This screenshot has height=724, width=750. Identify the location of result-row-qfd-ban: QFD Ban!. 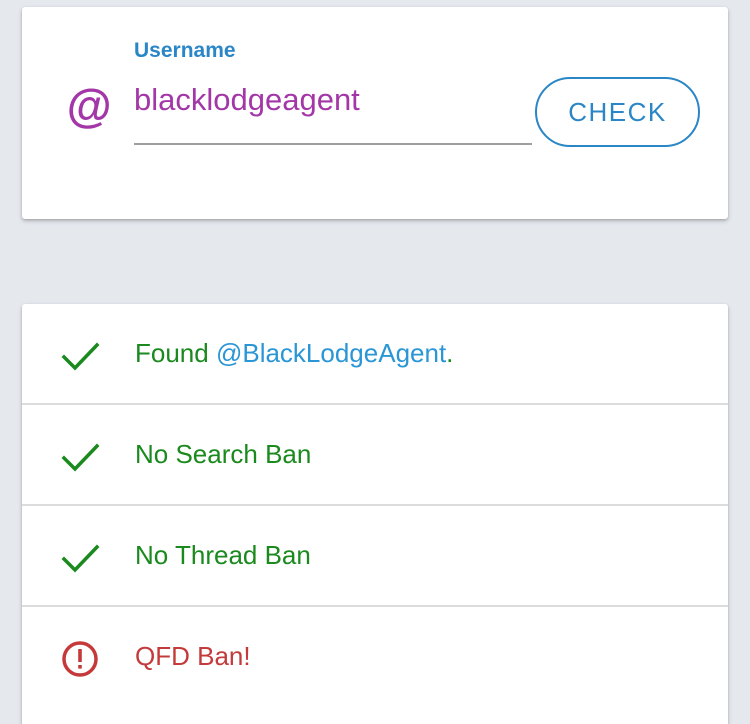
(375, 657).